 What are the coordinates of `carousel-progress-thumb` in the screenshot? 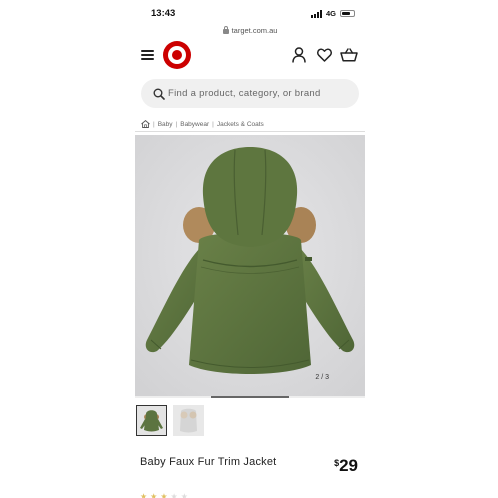 It's located at (250, 397).